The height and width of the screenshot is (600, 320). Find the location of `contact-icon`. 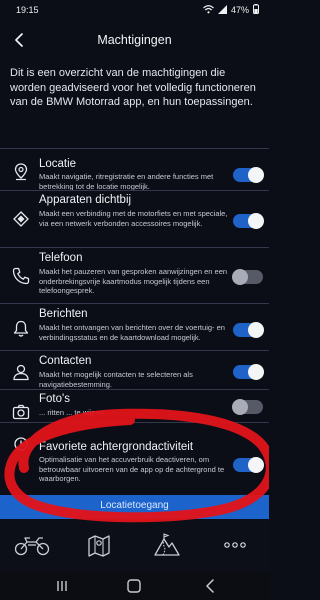

contact-icon is located at coordinates (21, 372).